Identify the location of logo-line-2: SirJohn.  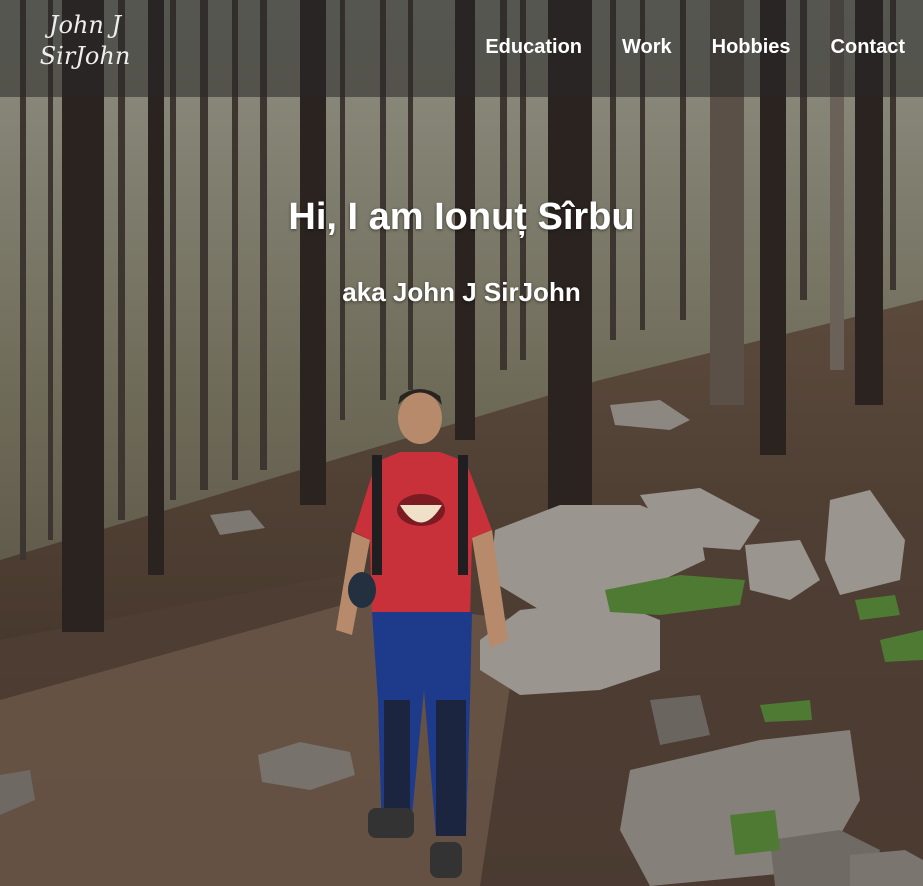
(85, 56).